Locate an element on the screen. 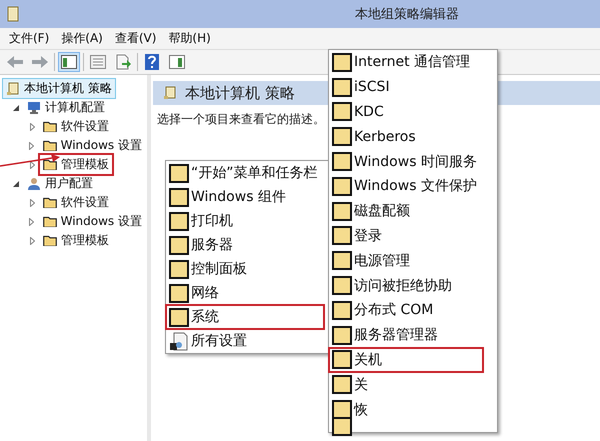  submenu-item: 服务器管理器 is located at coordinates (406, 335).